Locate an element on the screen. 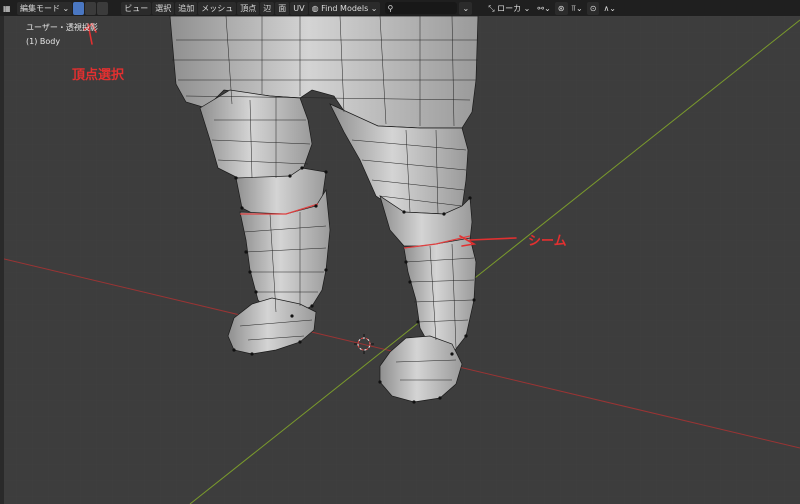 The image size is (800, 504). edge-select-button is located at coordinates (91, 8).